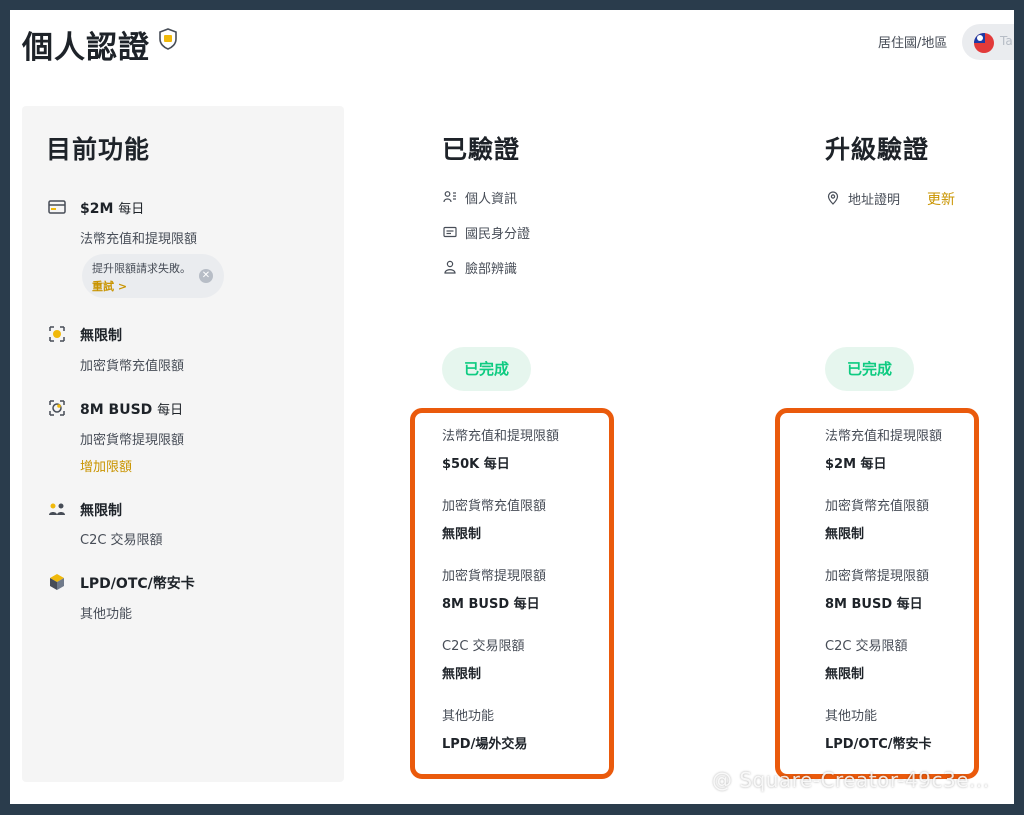 This screenshot has height=815, width=1024. What do you see at coordinates (856, 464) in the screenshot?
I see `limit-value: $2M 每日` at bounding box center [856, 464].